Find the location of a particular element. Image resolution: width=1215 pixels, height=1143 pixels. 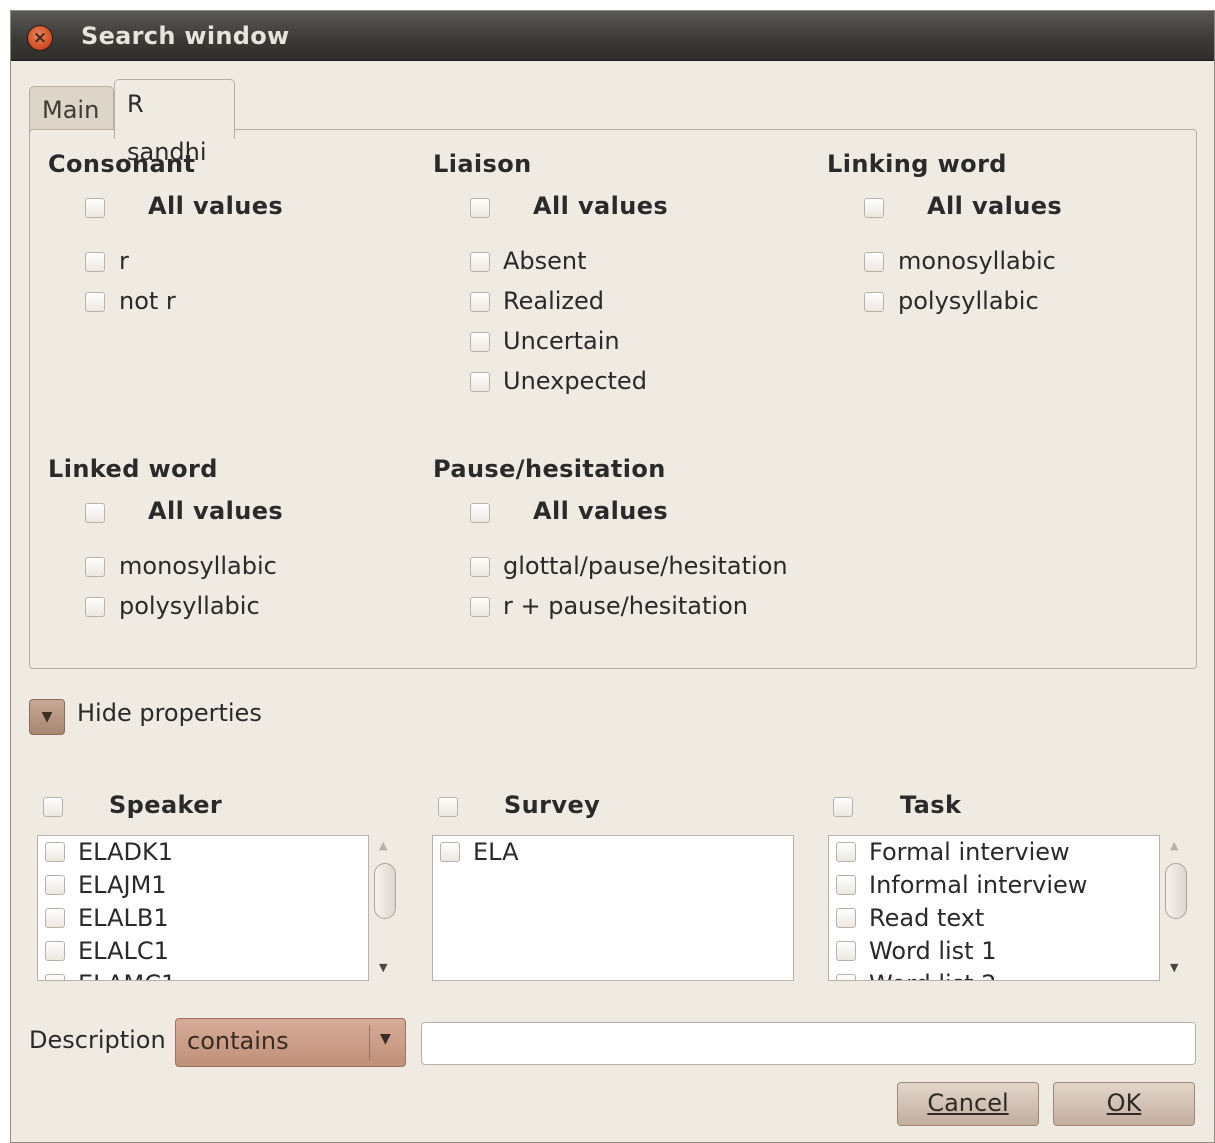

list-item: ELADK1 is located at coordinates (203, 852).